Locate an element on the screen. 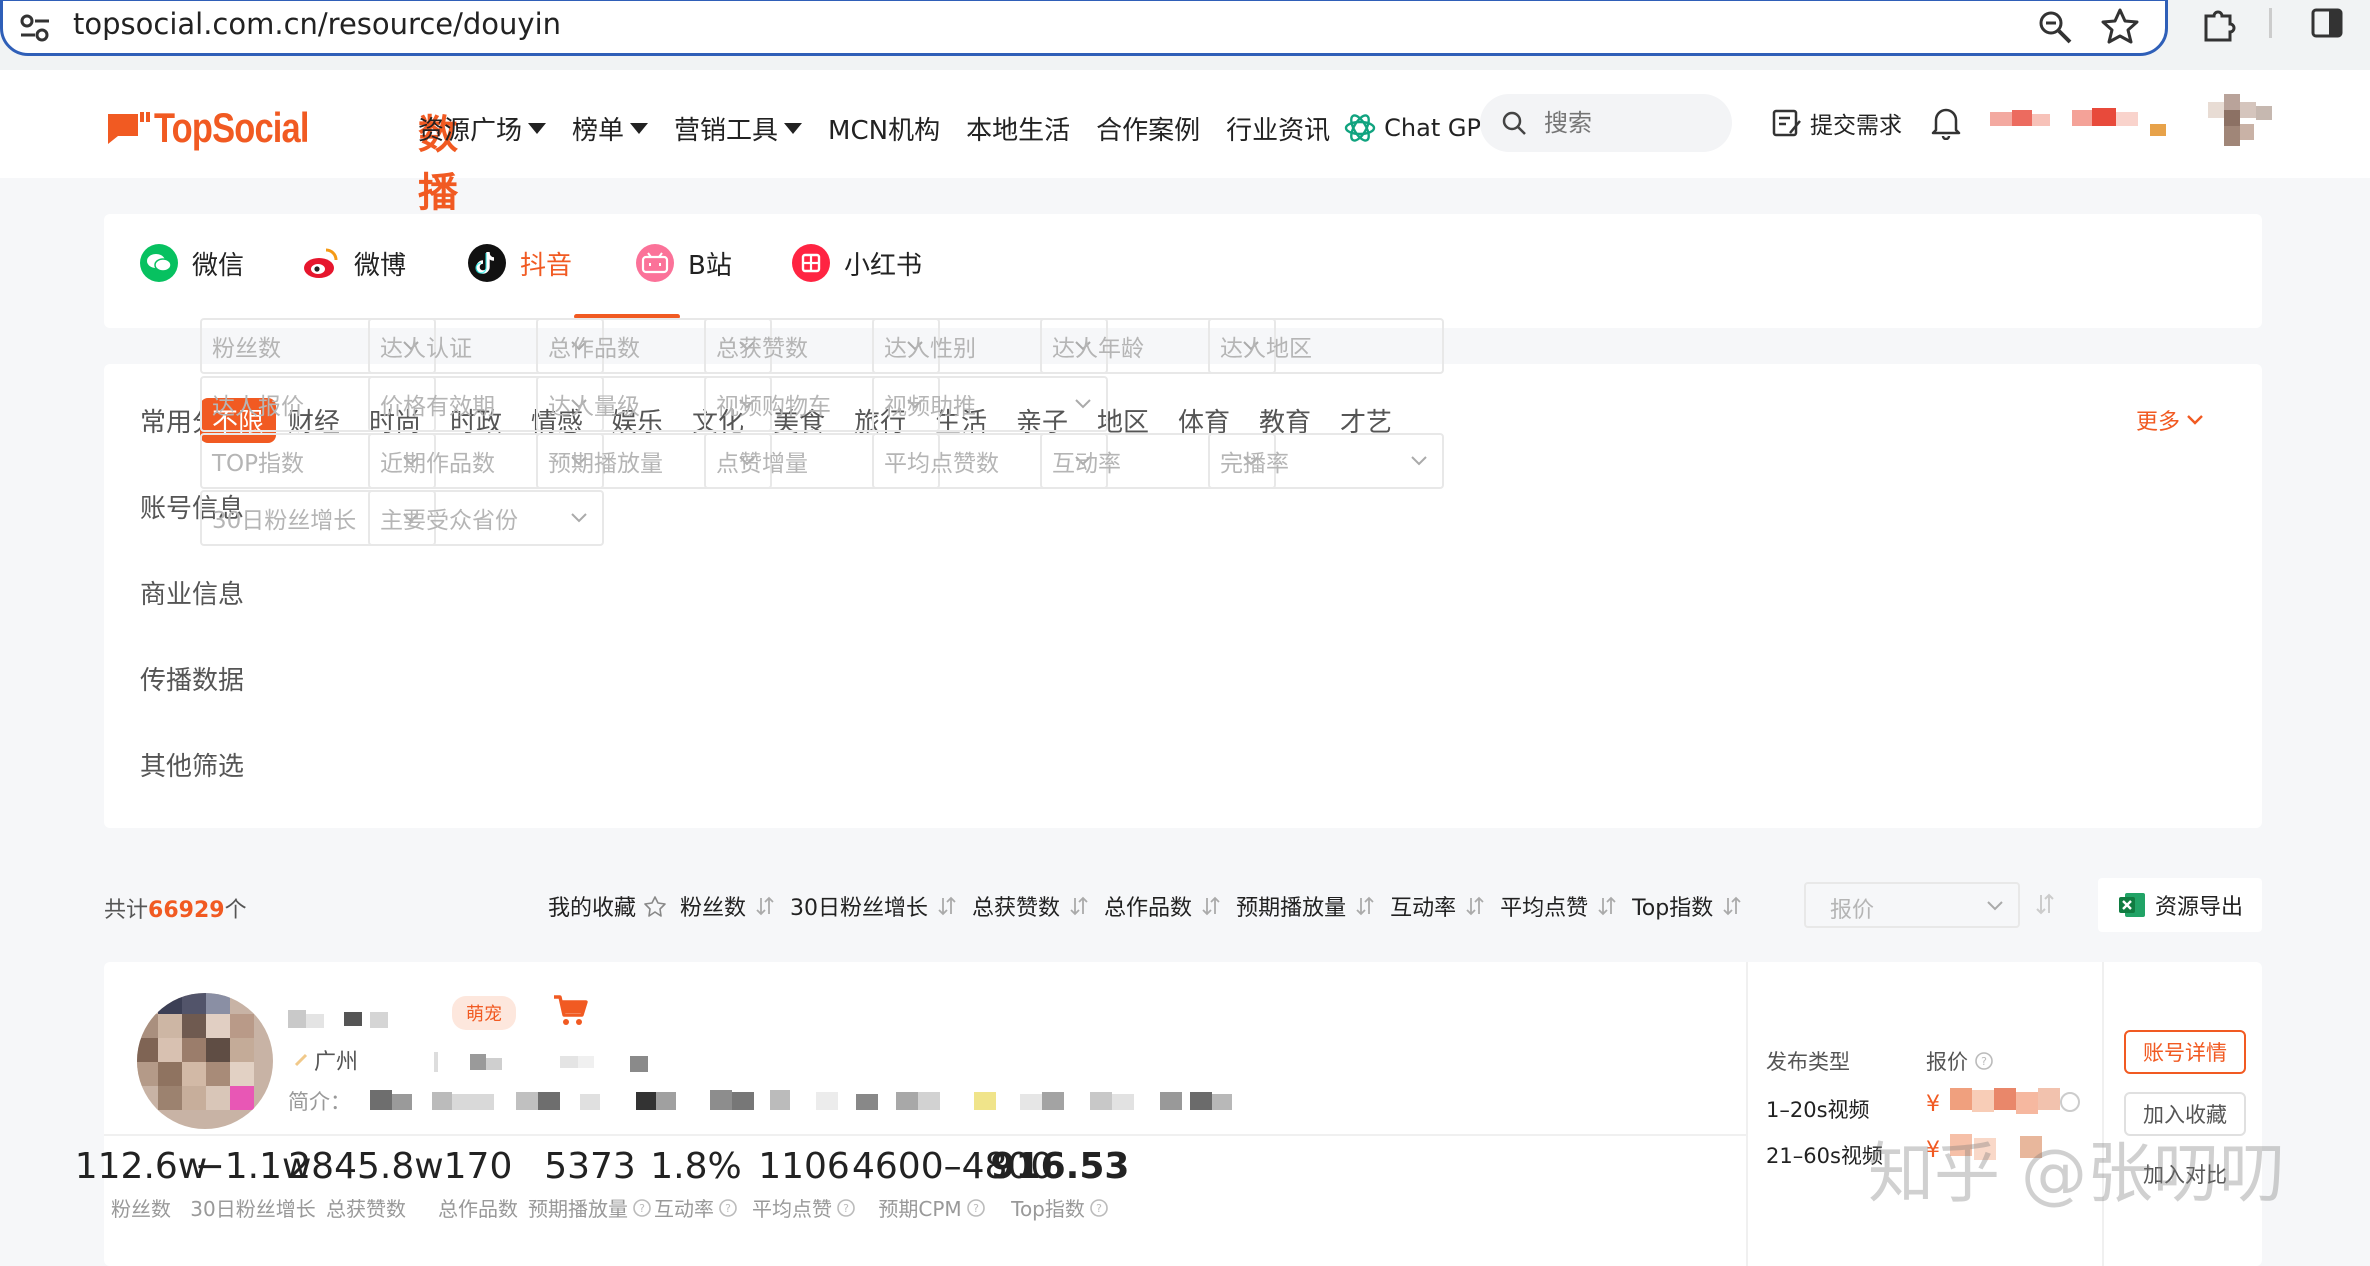 Image resolution: width=2370 pixels, height=1266 pixels. filter-select-other-1: 主要受众省份 is located at coordinates (486, 518).